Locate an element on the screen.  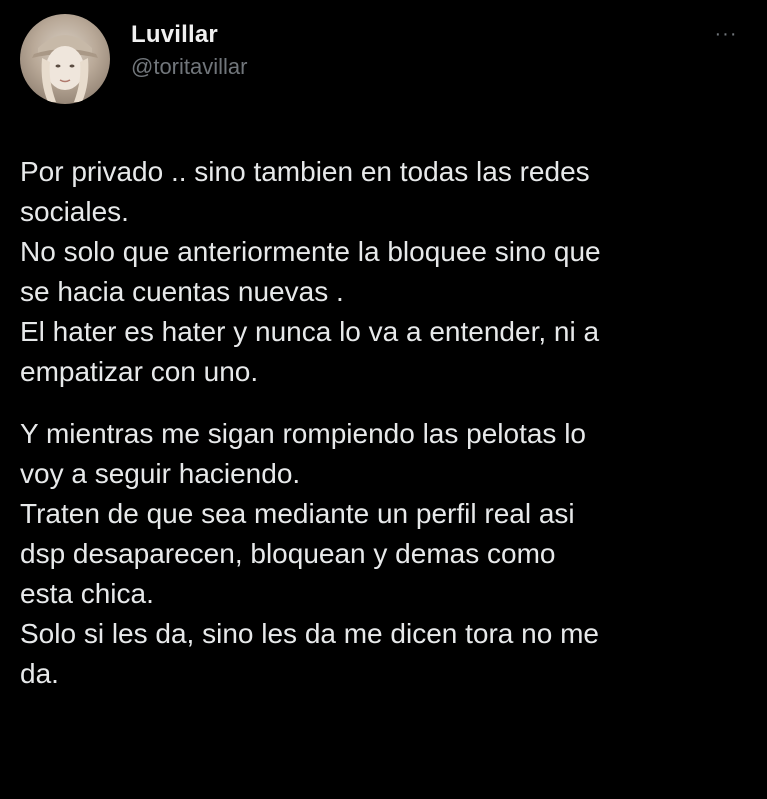
avatar is located at coordinates (65, 59).